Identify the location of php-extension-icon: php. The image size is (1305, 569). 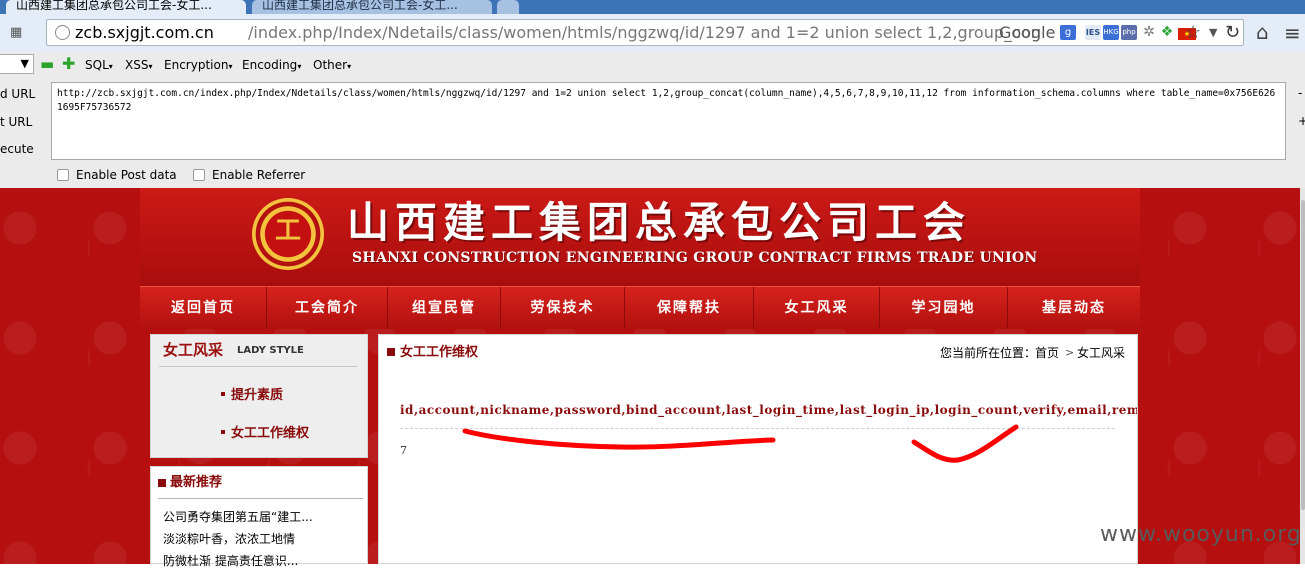
(1129, 32).